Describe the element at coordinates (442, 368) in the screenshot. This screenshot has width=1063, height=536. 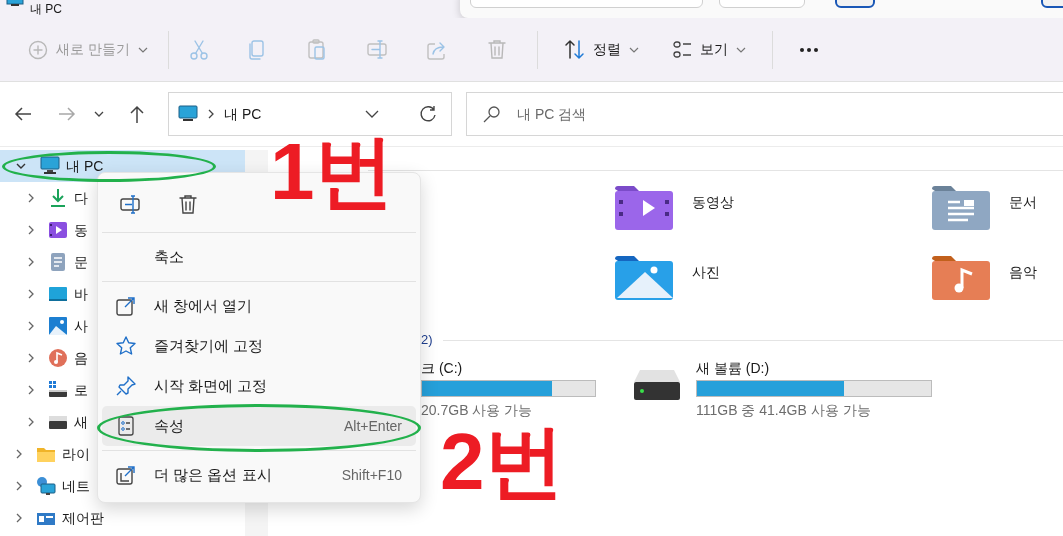
I see `drive-label: 크 (C:)` at that location.